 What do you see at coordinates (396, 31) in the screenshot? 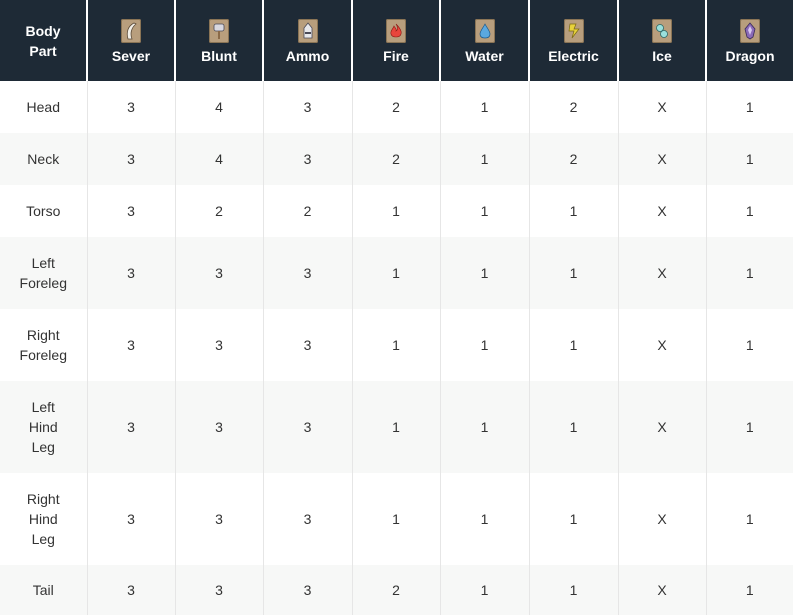
I see `fire-icon` at bounding box center [396, 31].